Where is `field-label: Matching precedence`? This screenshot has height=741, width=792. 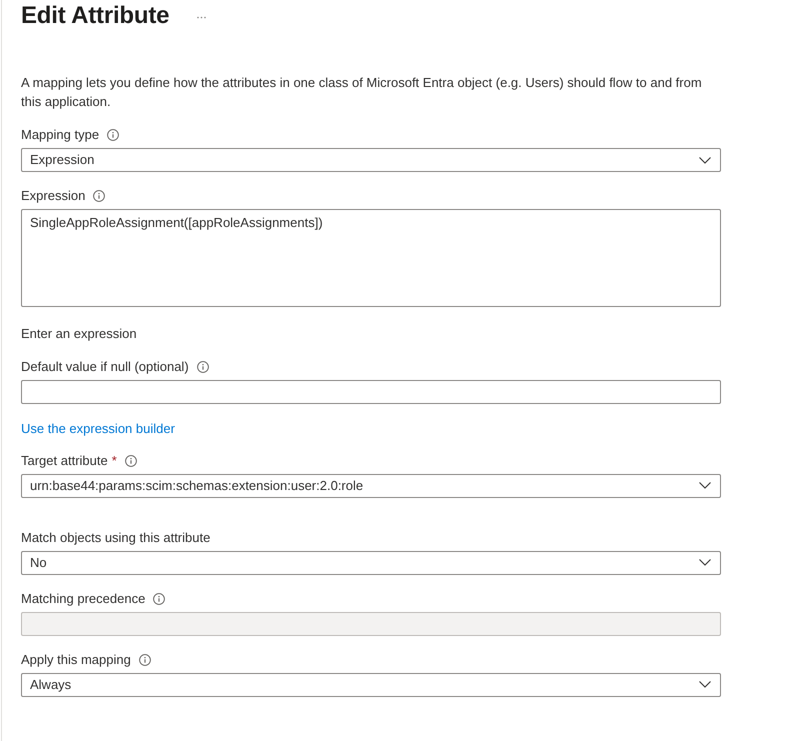
field-label: Matching precedence is located at coordinates (83, 599).